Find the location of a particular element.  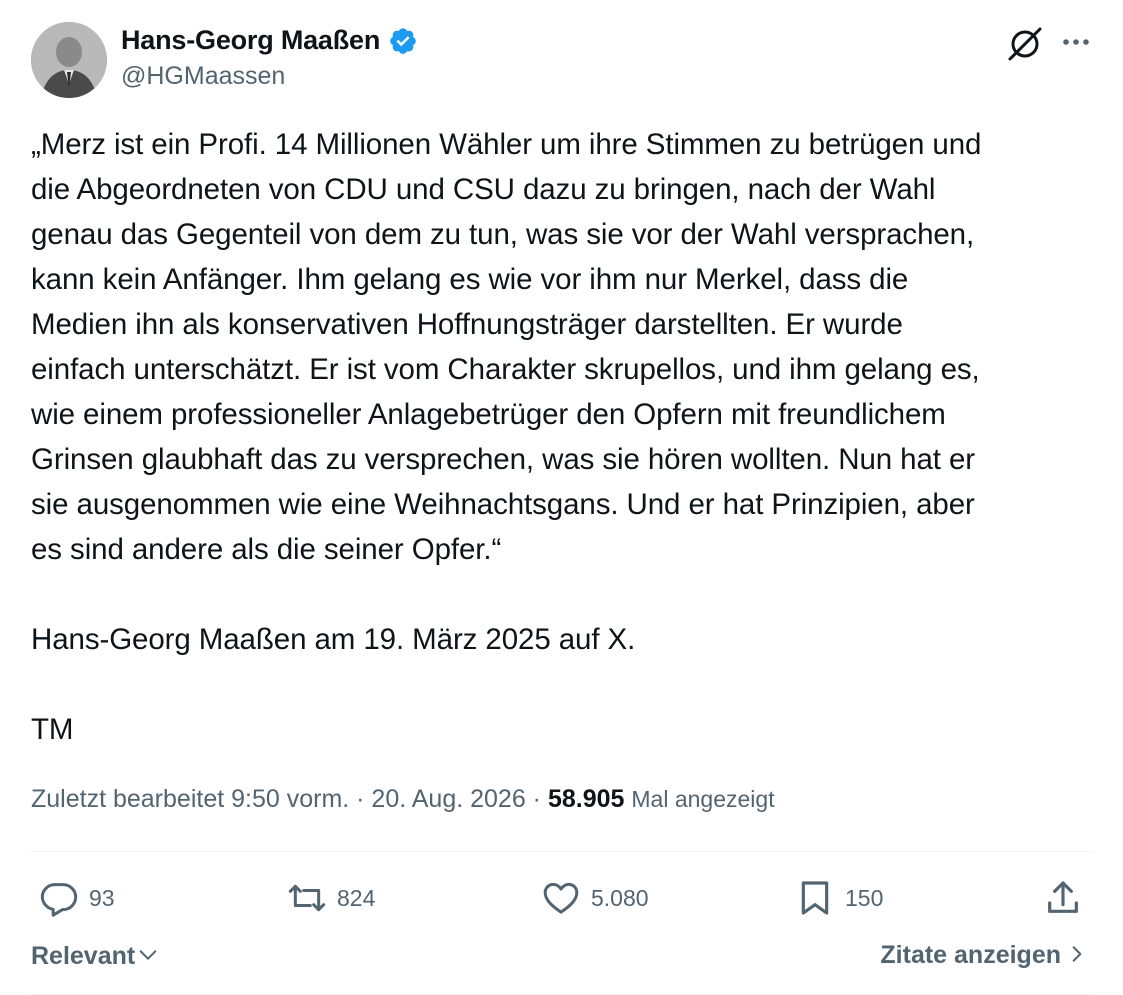

reply-icon is located at coordinates (59, 898).